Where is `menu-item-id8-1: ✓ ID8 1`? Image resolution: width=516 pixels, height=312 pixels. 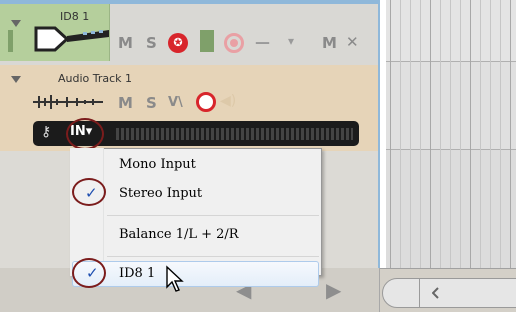 menu-item-id8-1: ✓ ID8 1 is located at coordinates (195, 274).